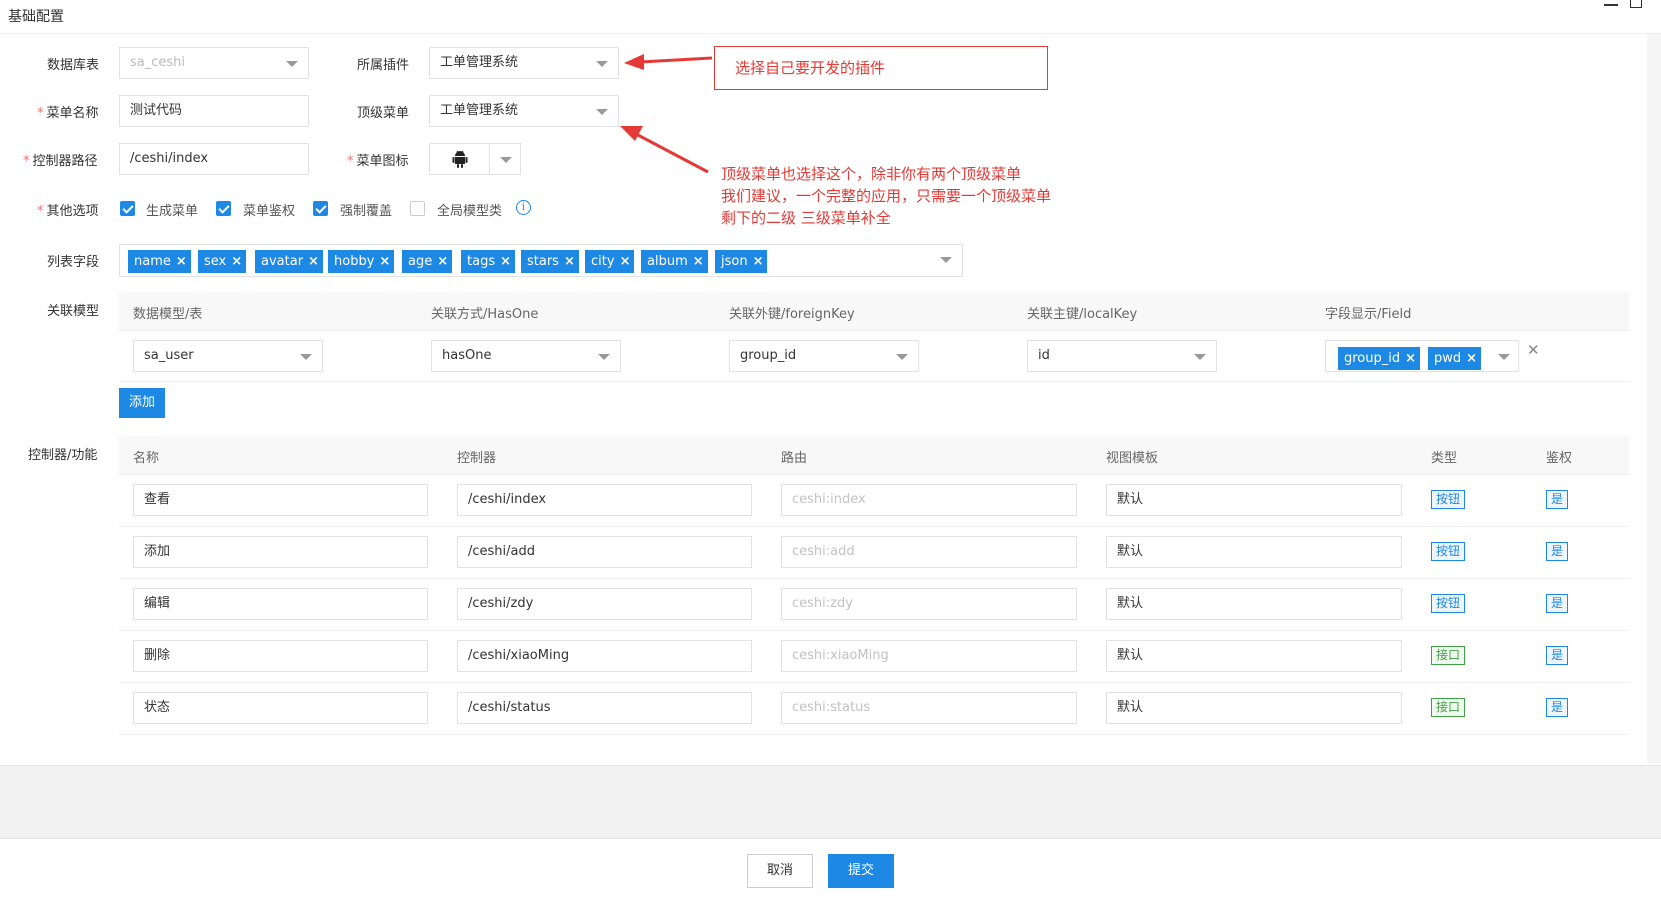  Describe the element at coordinates (1654, 399) in the screenshot. I see `scrollbar` at that location.